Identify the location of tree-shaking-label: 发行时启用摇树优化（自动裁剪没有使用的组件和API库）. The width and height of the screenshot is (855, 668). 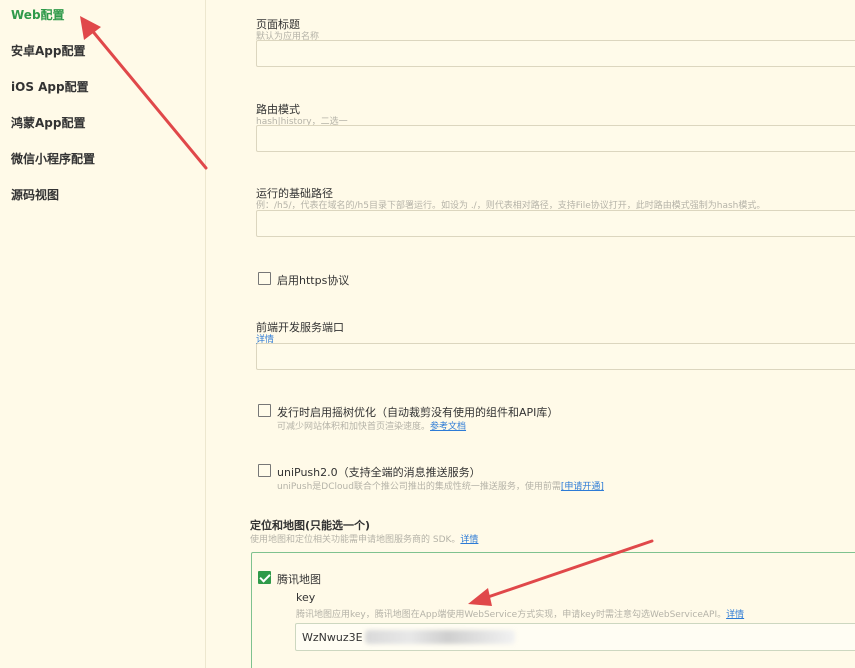
(418, 412).